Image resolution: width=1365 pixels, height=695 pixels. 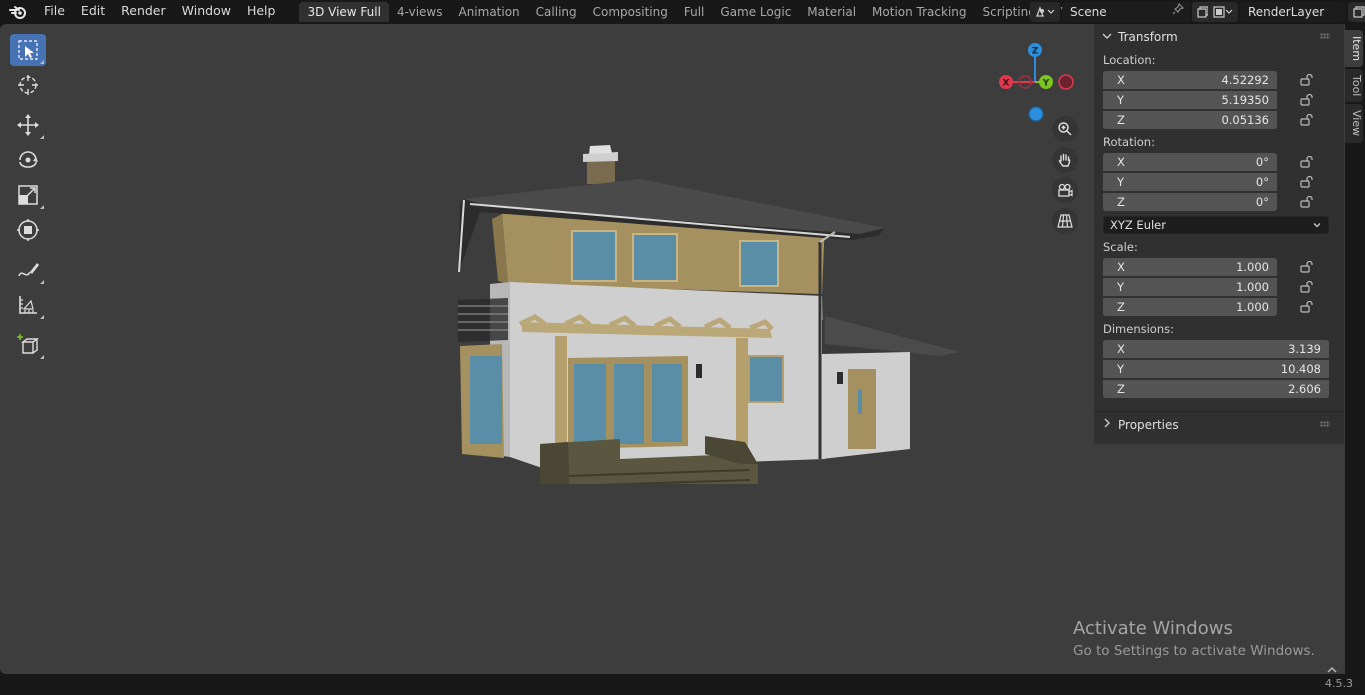 What do you see at coordinates (1108, 424) in the screenshot?
I see `chevron-right-icon` at bounding box center [1108, 424].